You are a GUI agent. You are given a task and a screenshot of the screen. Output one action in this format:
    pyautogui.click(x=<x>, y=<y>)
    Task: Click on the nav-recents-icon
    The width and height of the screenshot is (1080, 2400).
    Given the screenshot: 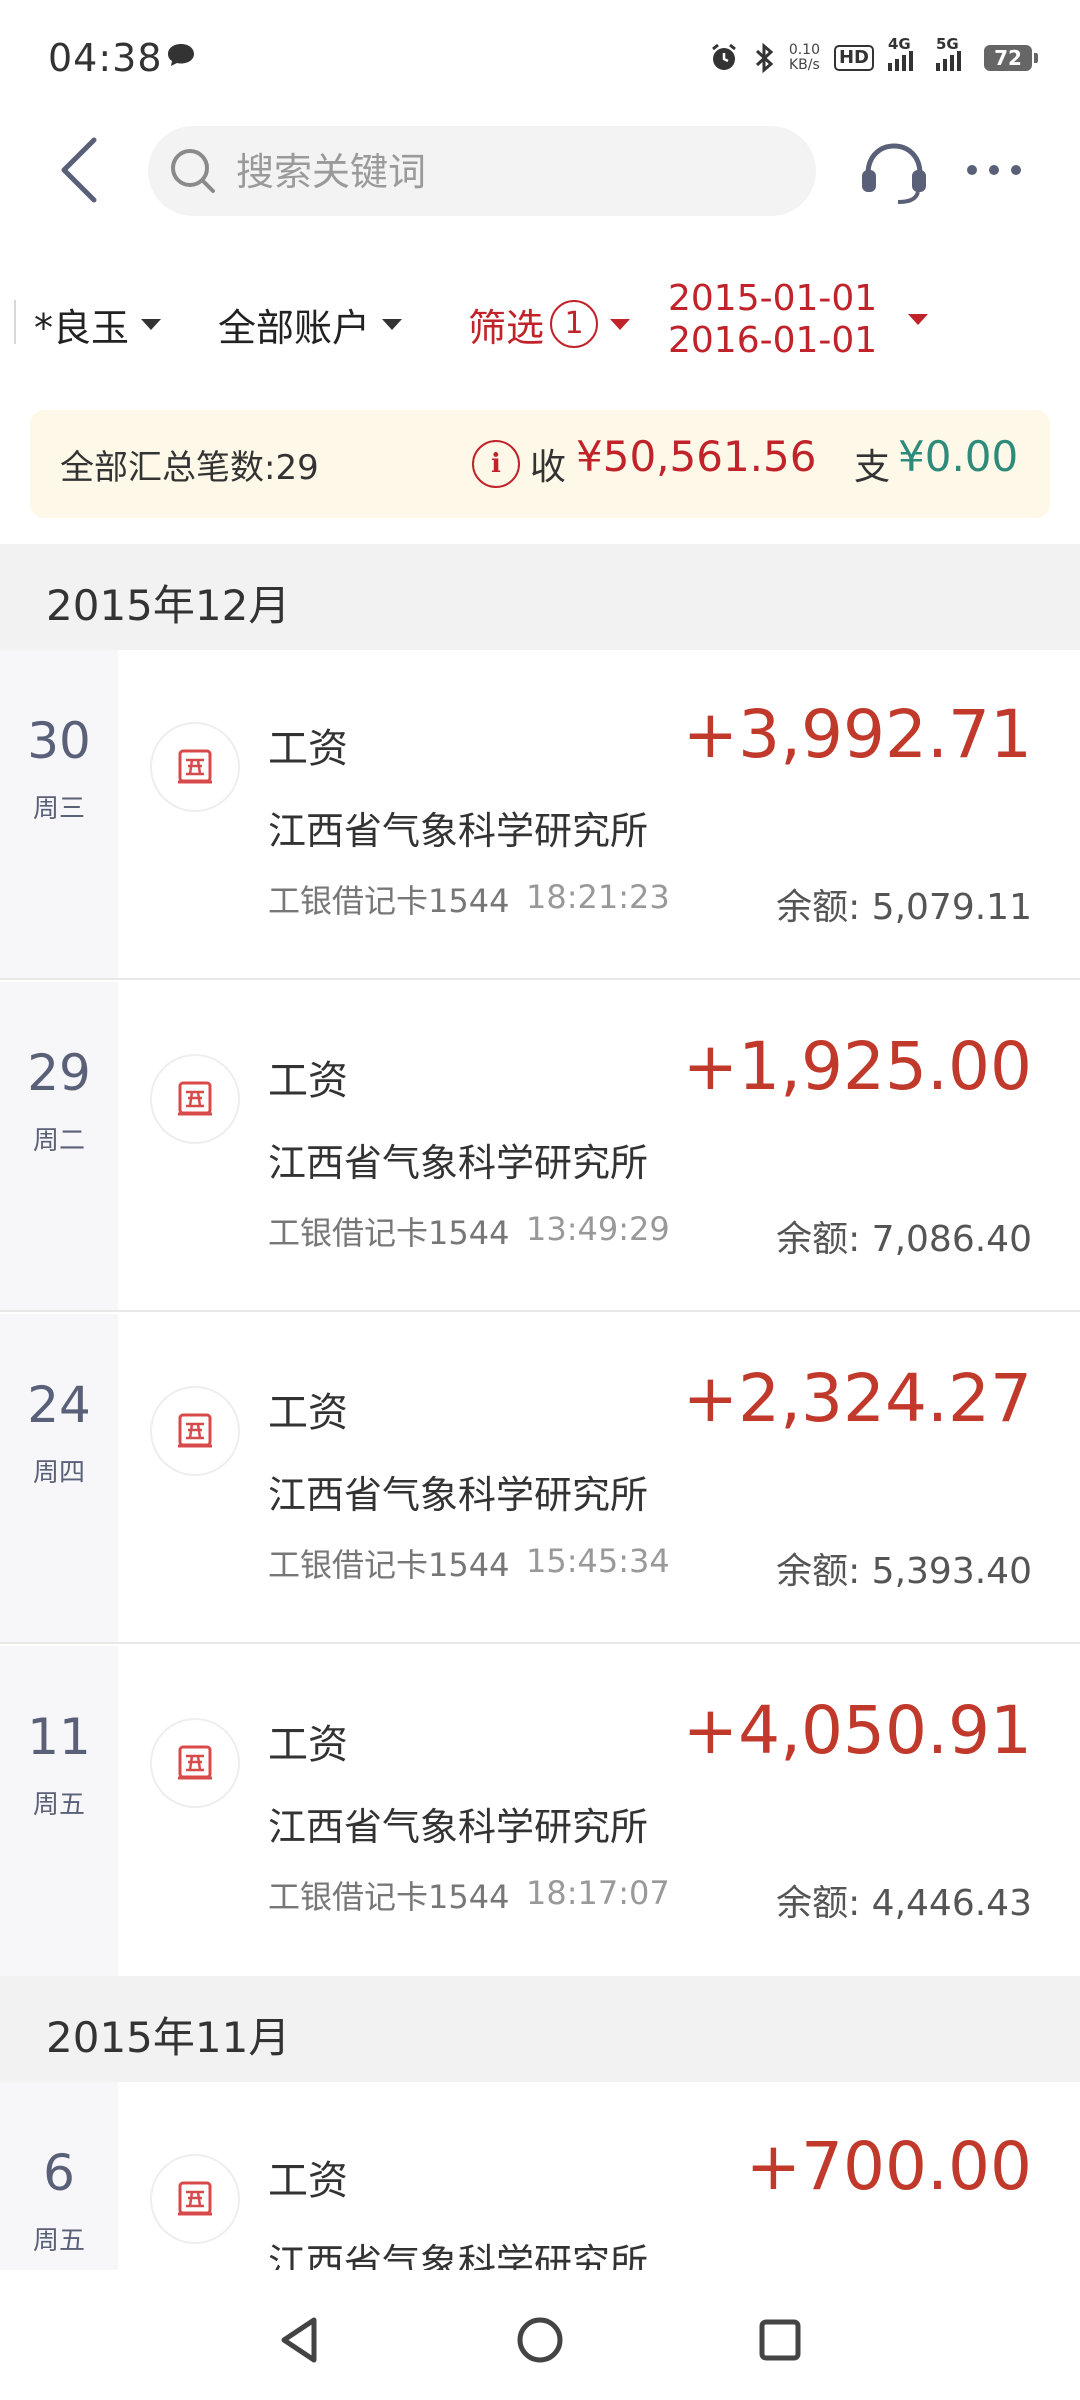 What is the action you would take?
    pyautogui.click(x=780, y=2340)
    